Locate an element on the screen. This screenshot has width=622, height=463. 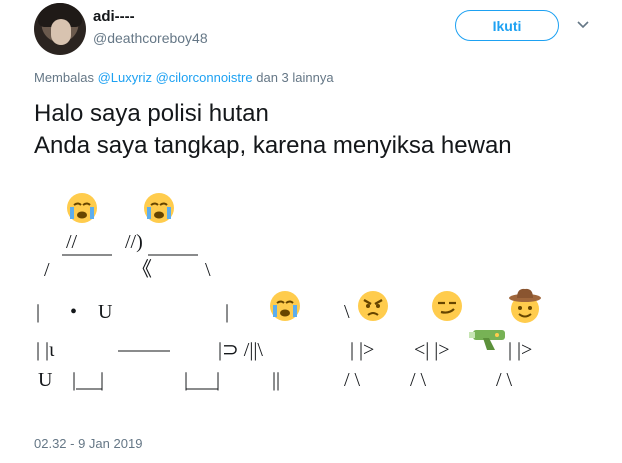
smirking-face-emoji is located at coordinates (447, 306).